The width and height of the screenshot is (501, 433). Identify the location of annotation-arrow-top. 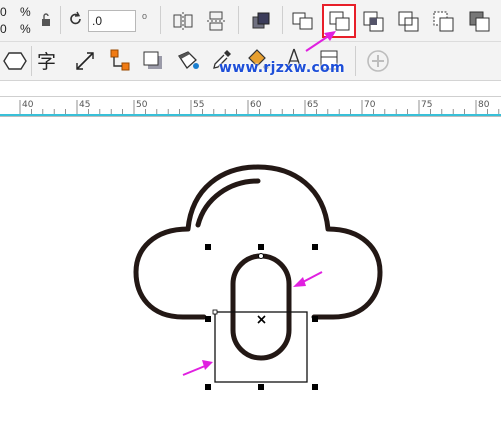
(320, 41).